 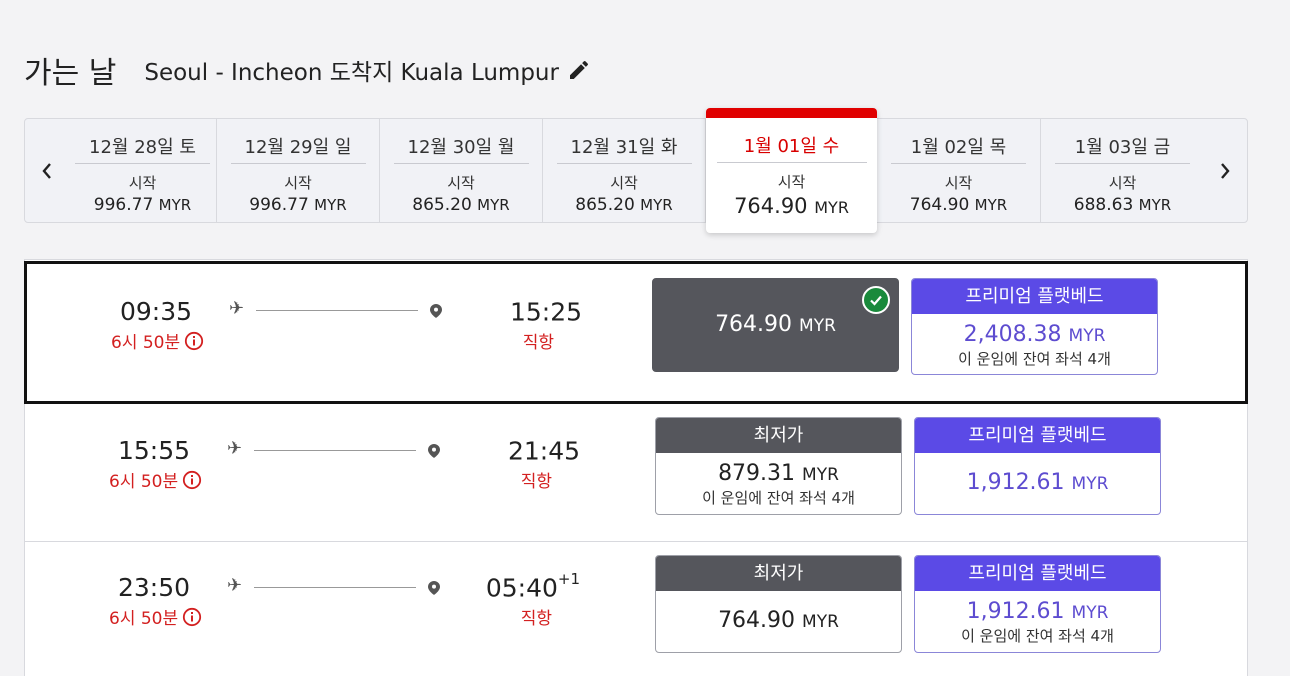 I want to click on economy-fare-option: 최저가 879.31 MYR 이 운임에 잔여 좌석 4개, so click(x=778, y=466).